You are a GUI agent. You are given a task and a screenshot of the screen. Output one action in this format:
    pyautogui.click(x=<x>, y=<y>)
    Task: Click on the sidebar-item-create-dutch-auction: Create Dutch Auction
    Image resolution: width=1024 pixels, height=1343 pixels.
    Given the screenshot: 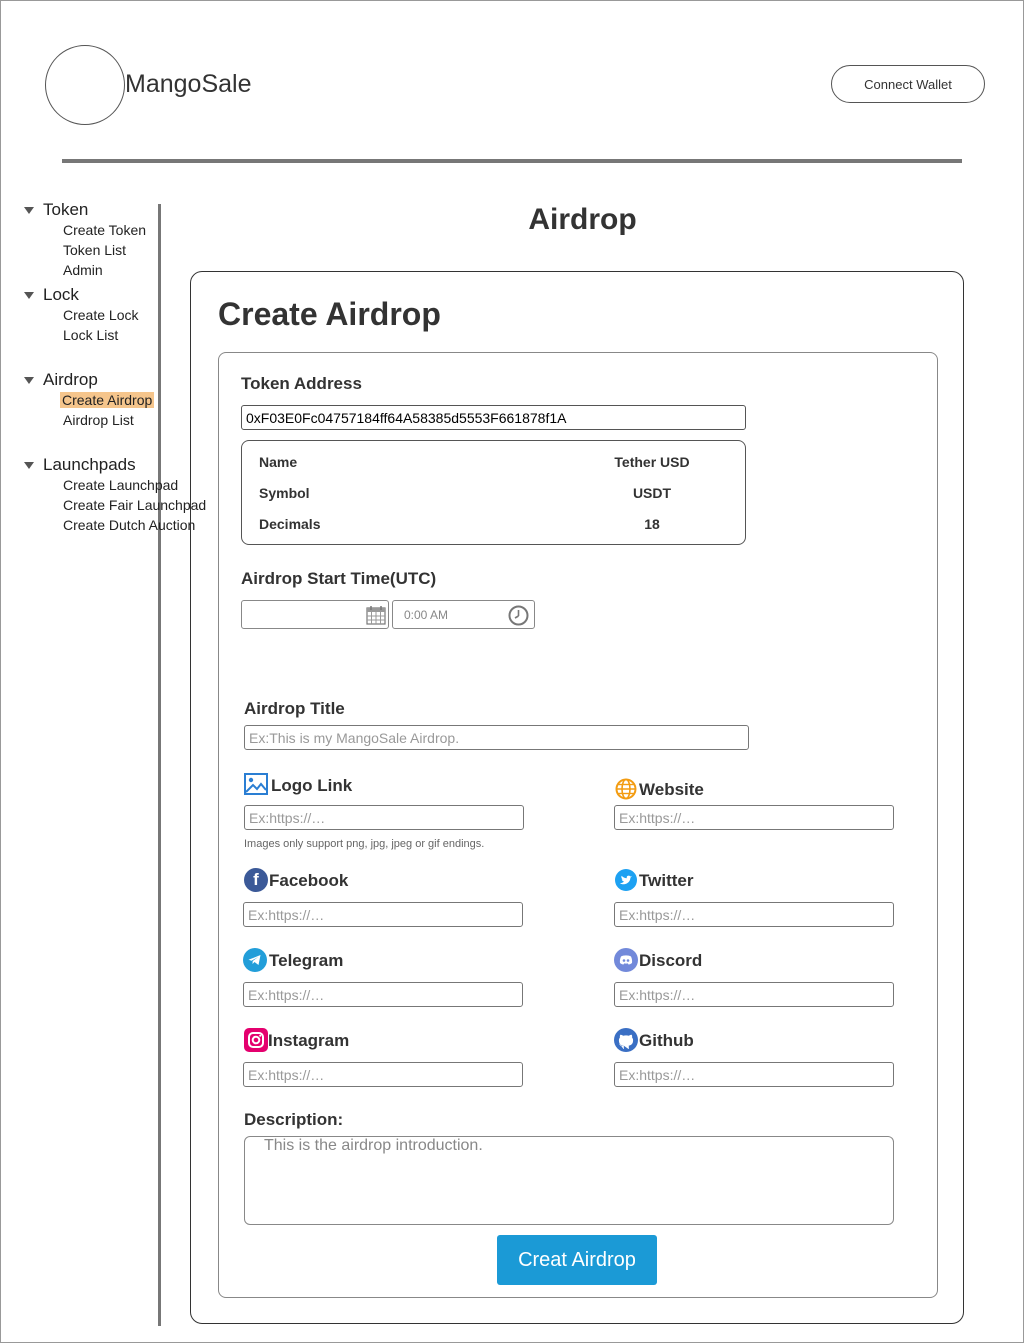 What is the action you would take?
    pyautogui.click(x=129, y=525)
    